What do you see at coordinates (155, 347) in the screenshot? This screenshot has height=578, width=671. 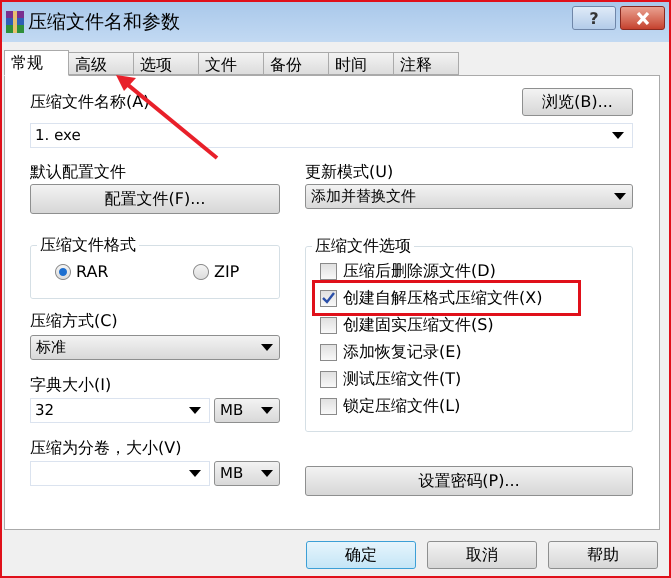 I see `method-dropdown: 标准` at bounding box center [155, 347].